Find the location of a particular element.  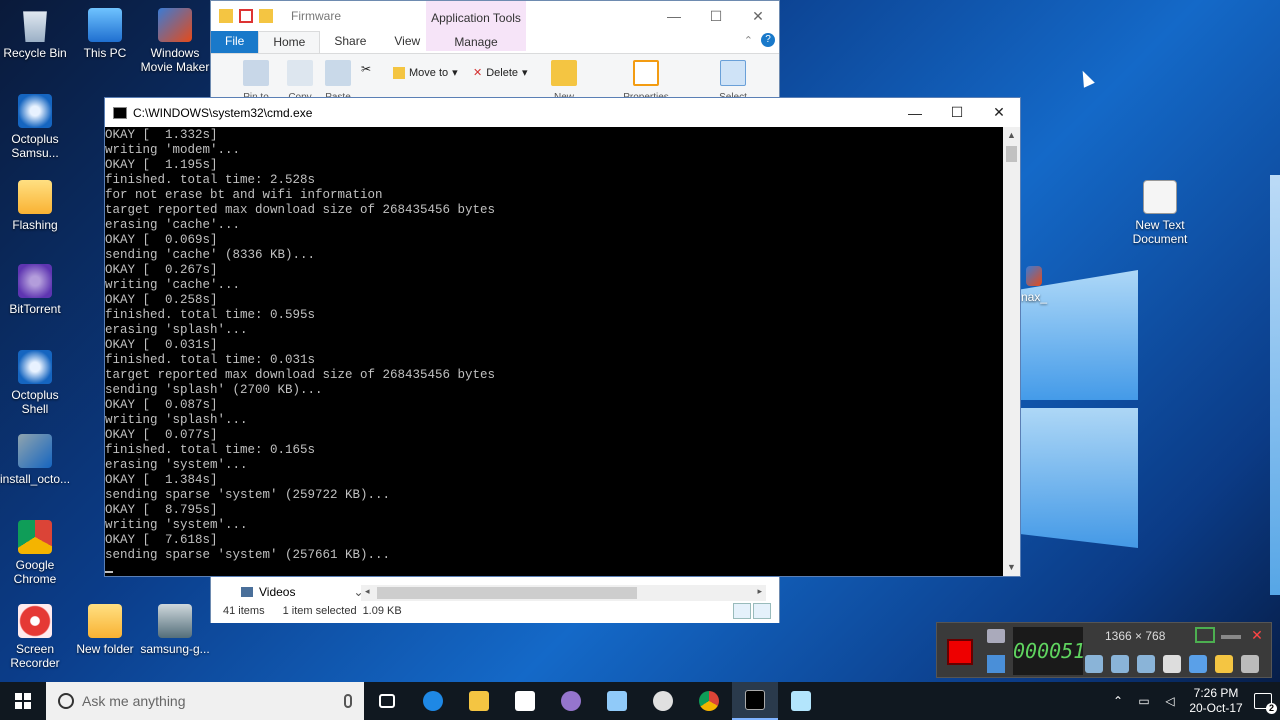

recorder-window-tools: ✕ is located at coordinates (1231, 635).